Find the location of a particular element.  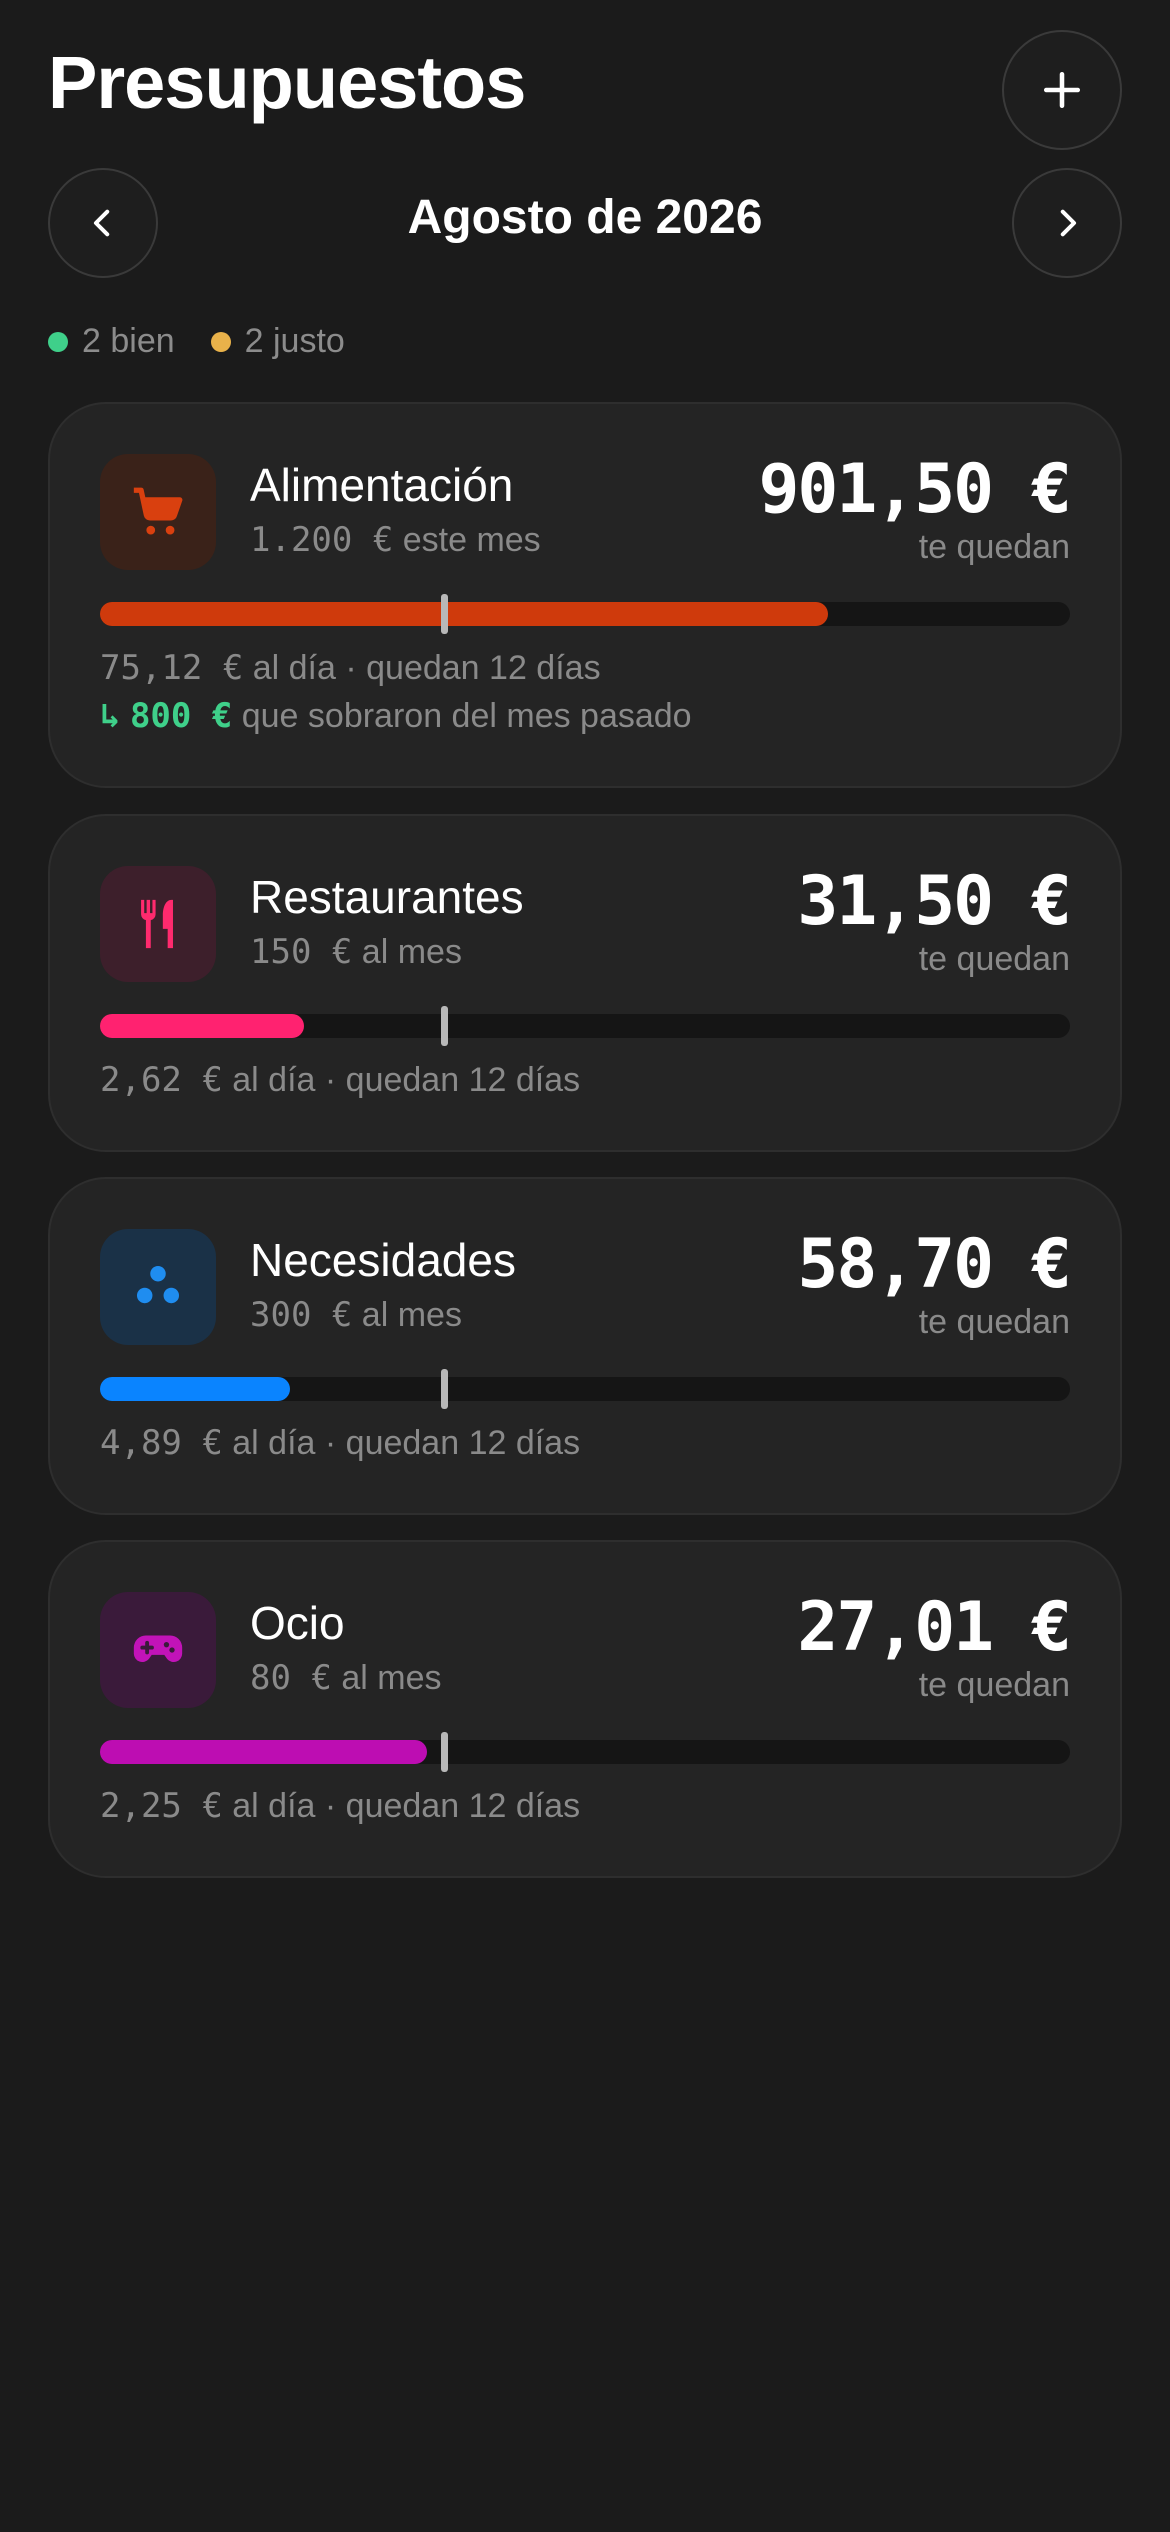

category-name: Alimentación is located at coordinates (382, 485).